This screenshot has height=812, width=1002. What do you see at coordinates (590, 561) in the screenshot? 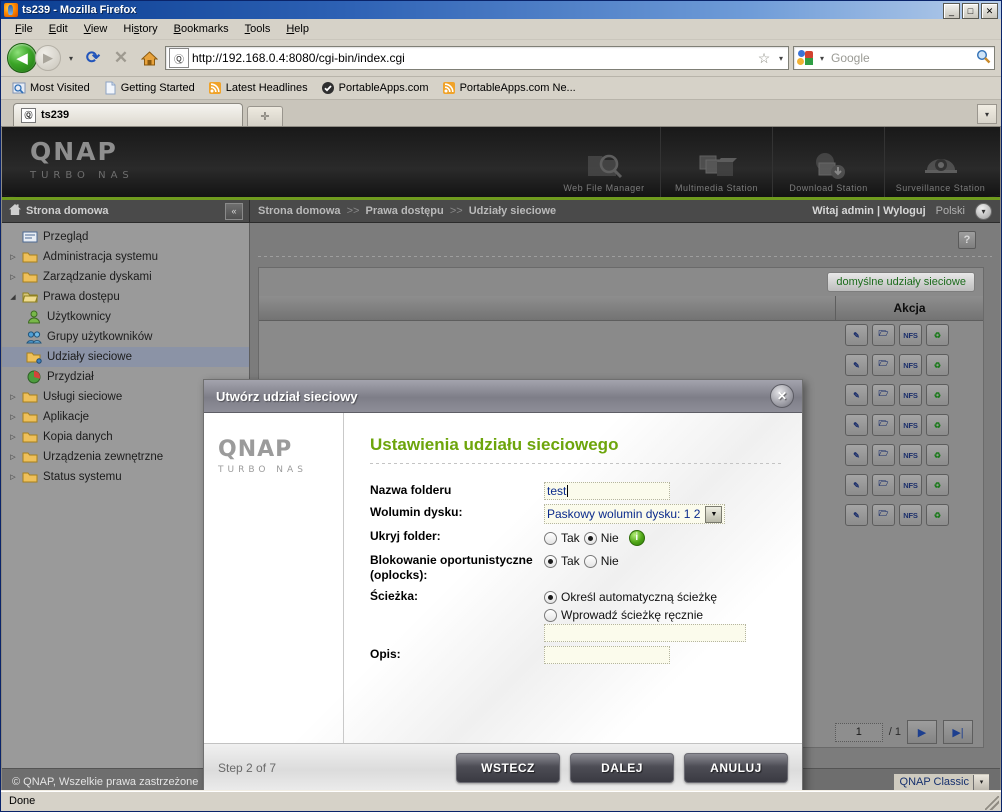
I see `oplocks-radio-no` at bounding box center [590, 561].